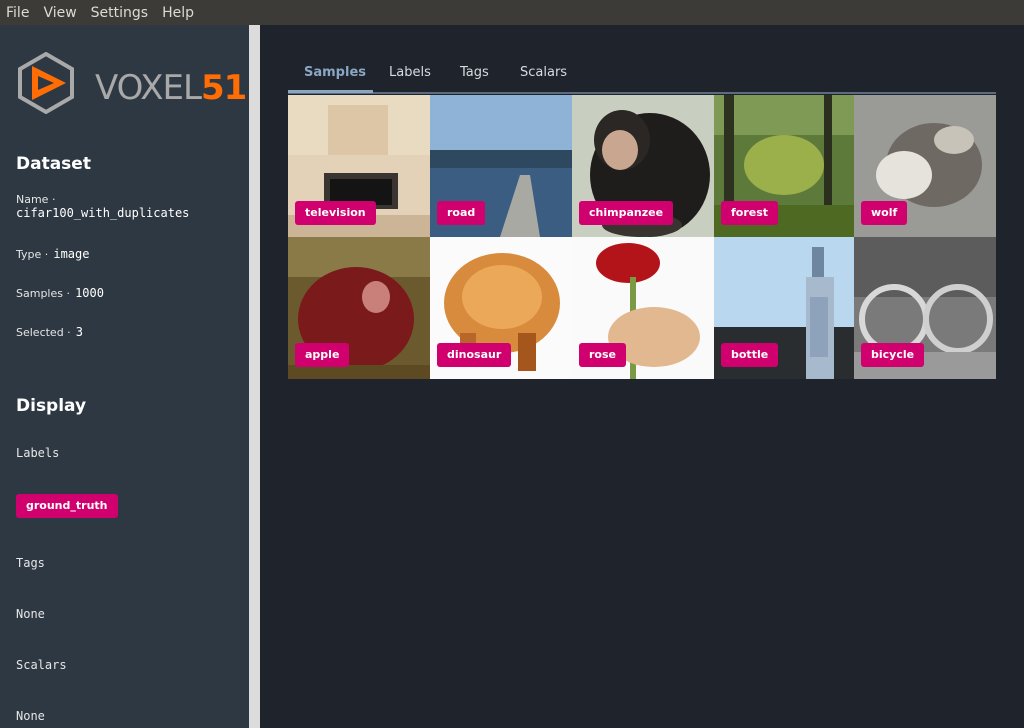 The image size is (1024, 728). I want to click on ground-truth-chip: ground_truth, so click(67, 506).